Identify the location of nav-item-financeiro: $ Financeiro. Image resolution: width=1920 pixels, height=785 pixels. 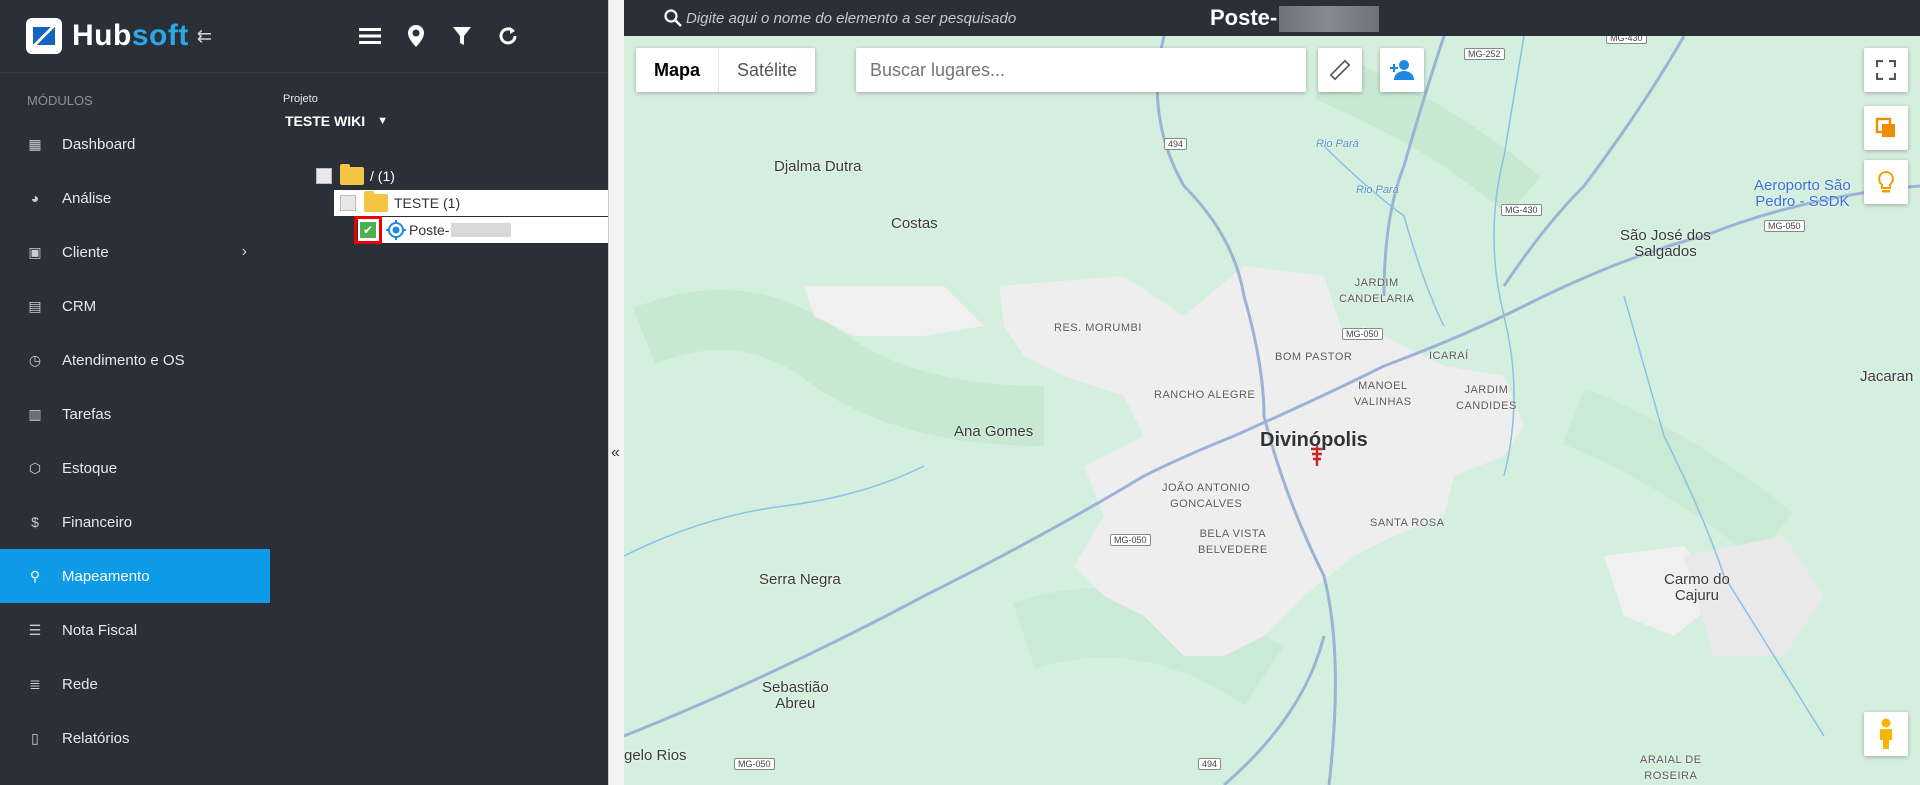
(135, 522).